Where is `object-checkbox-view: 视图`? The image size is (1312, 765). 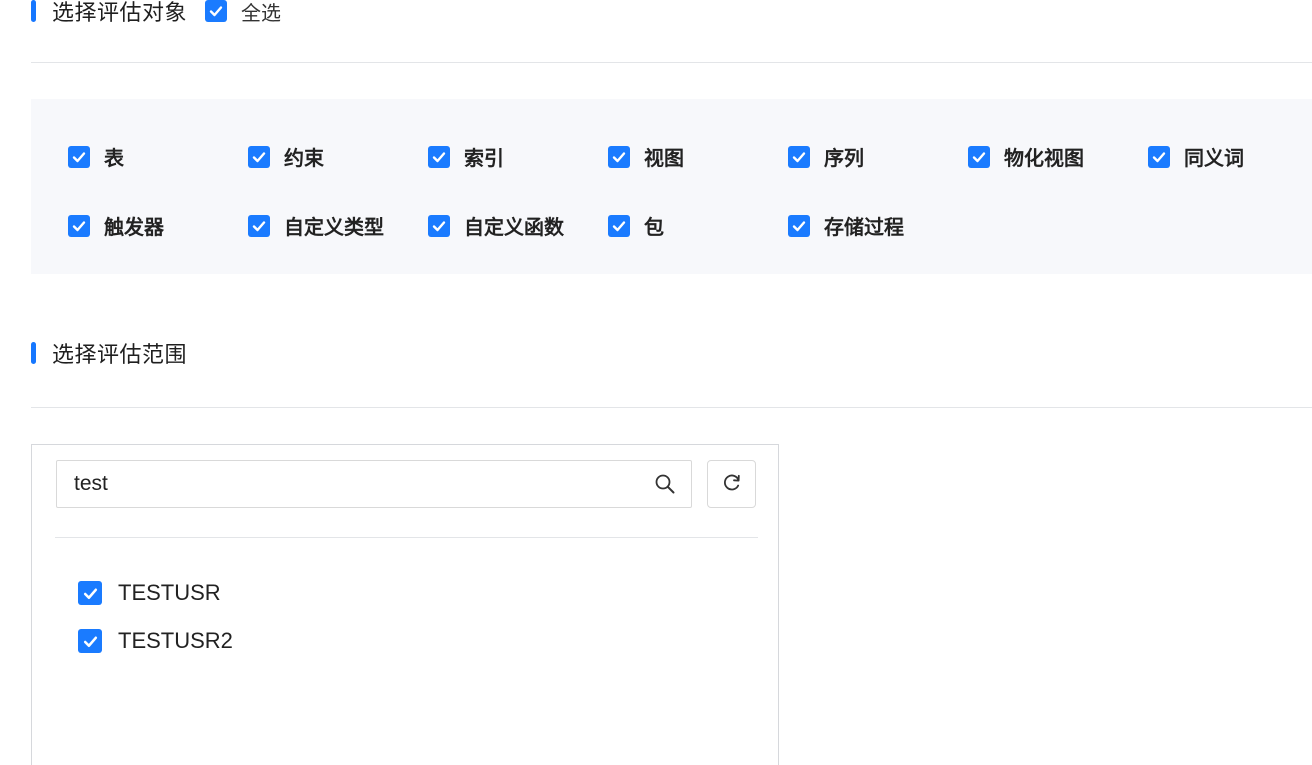 object-checkbox-view: 视图 is located at coordinates (646, 156).